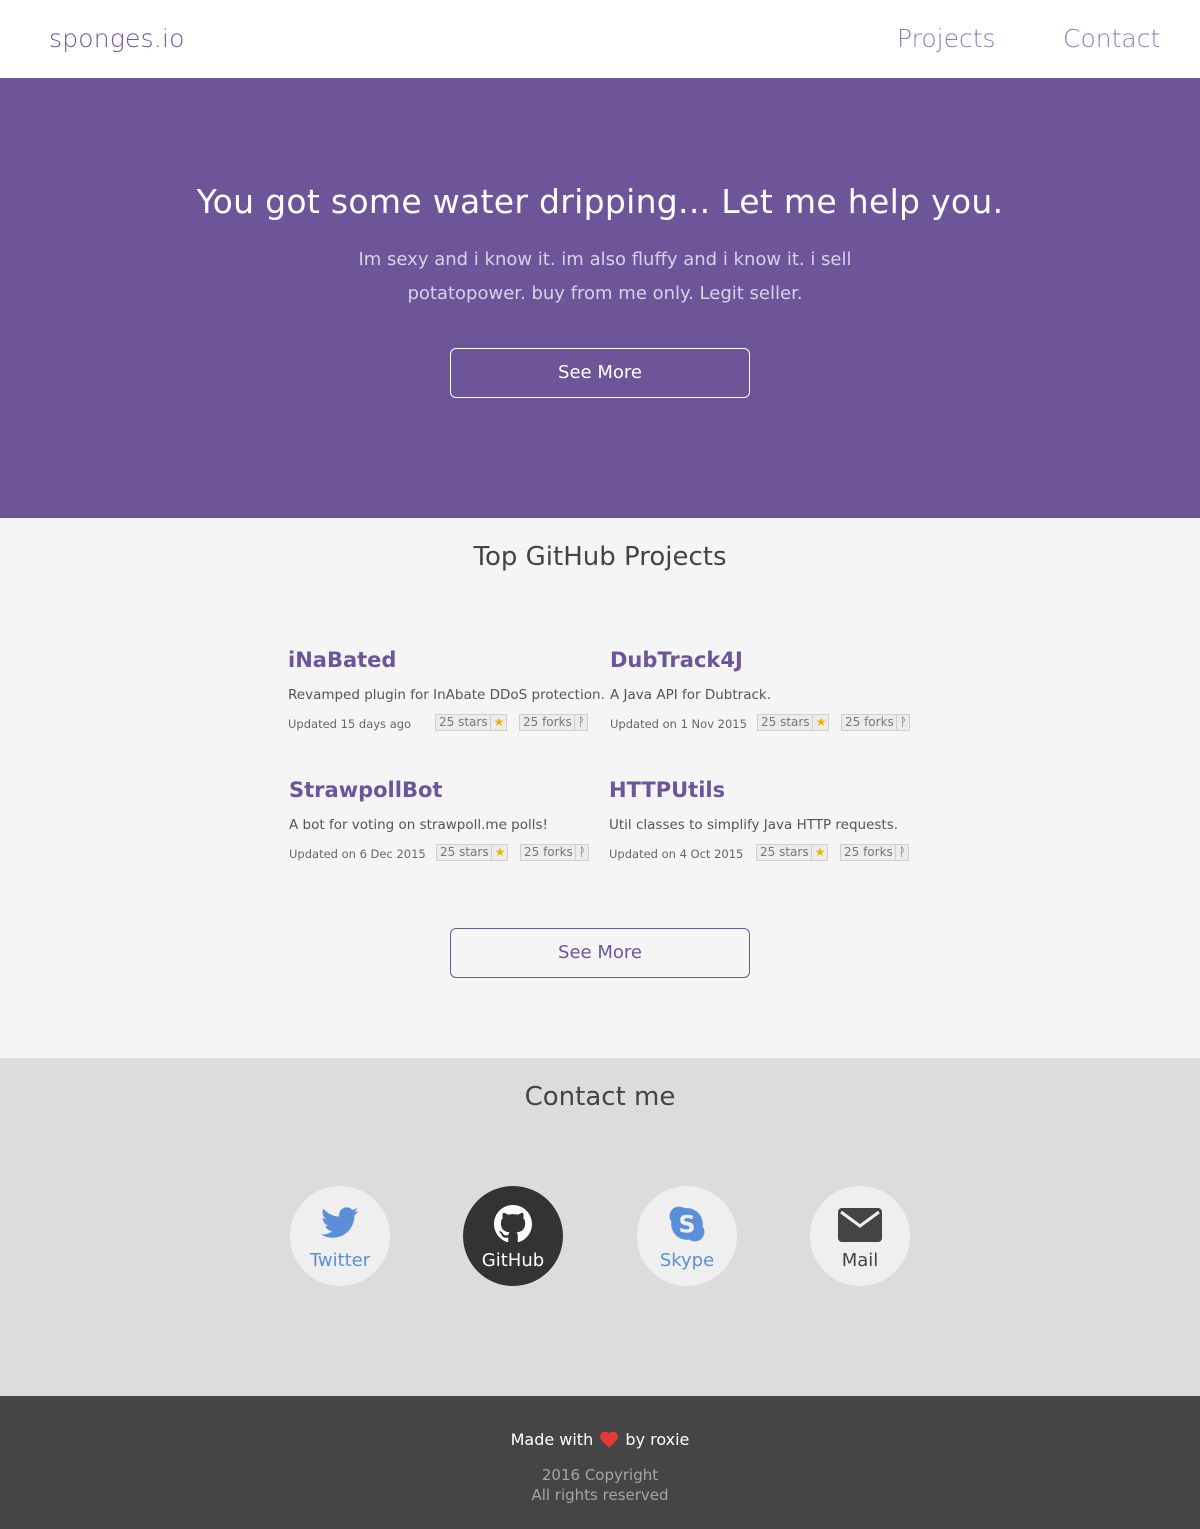 This screenshot has width=1200, height=1529. What do you see at coordinates (340, 1222) in the screenshot?
I see `twitter-icon` at bounding box center [340, 1222].